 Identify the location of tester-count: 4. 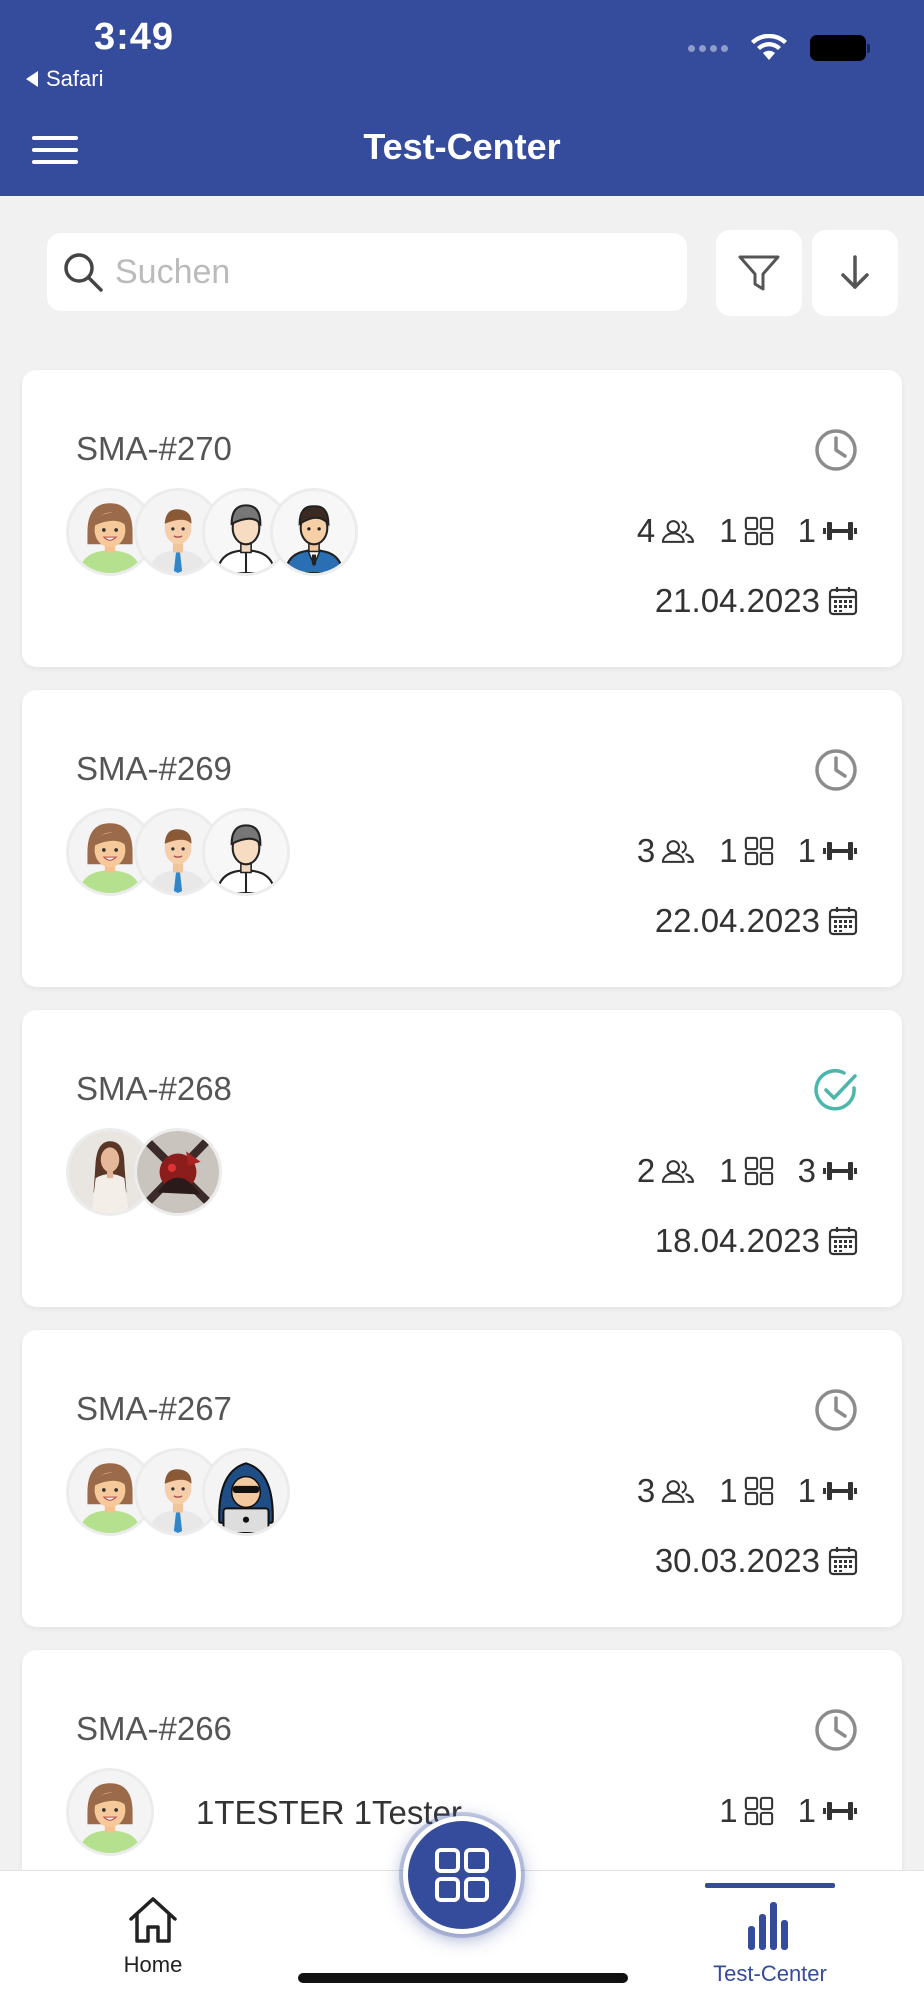
(646, 530).